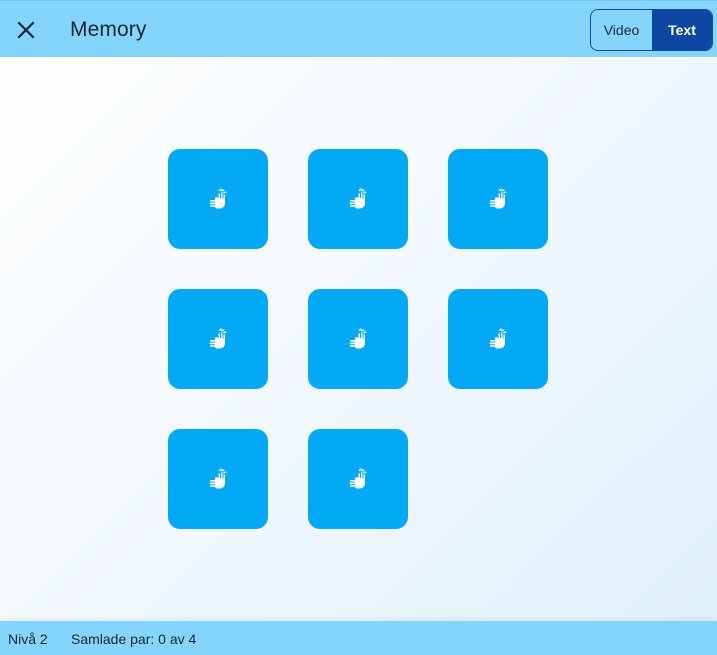 This screenshot has height=655, width=717. I want to click on level-label: Nivå 2, so click(28, 639).